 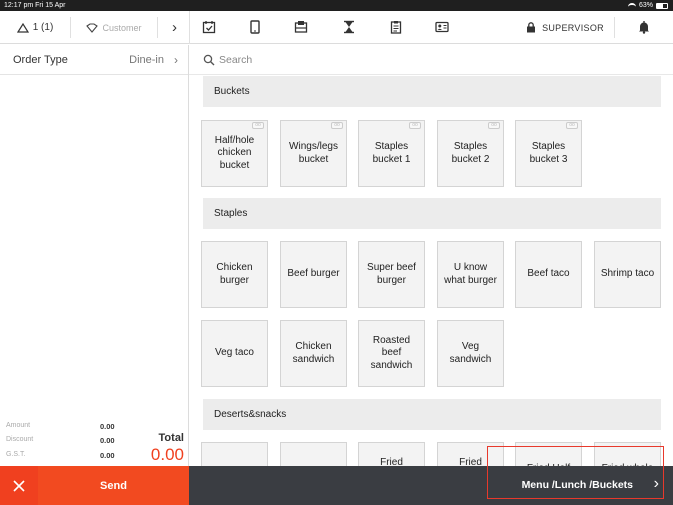 I want to click on table-selector: 1 (1), so click(x=35, y=27).